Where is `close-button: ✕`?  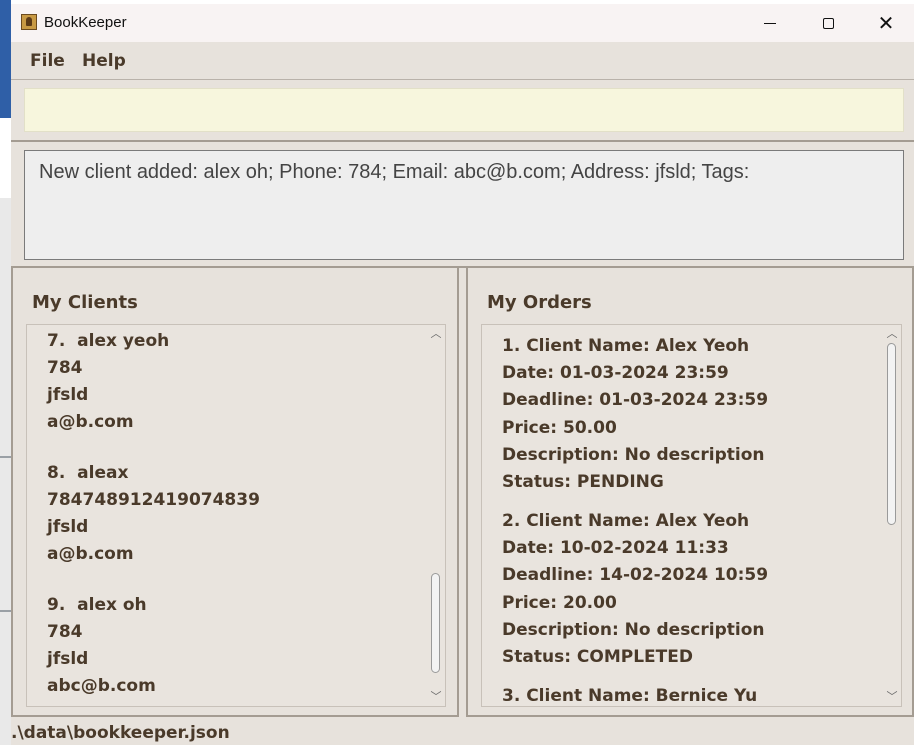
close-button: ✕ is located at coordinates (885, 23).